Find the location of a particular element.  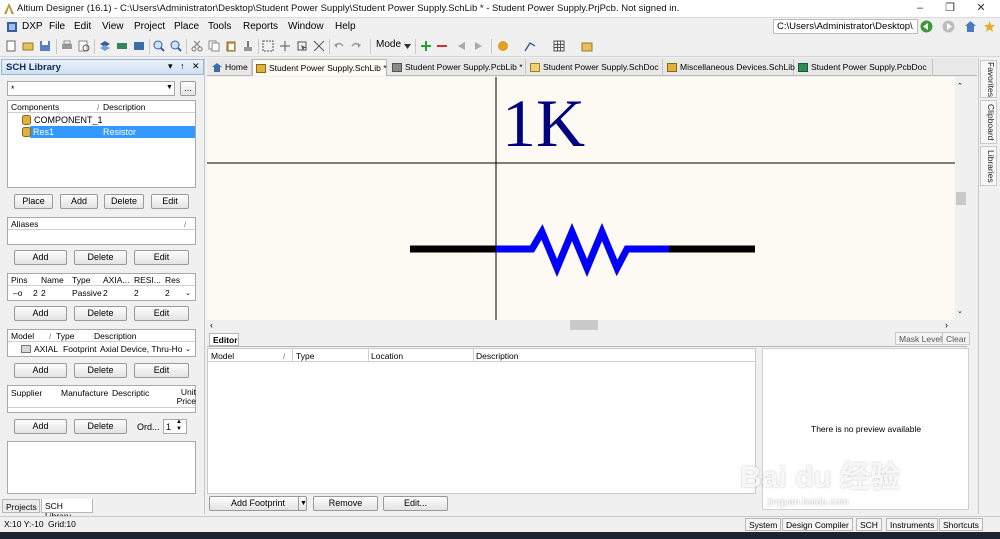

header-supplier-description: Descriptic is located at coordinates (136, 393).